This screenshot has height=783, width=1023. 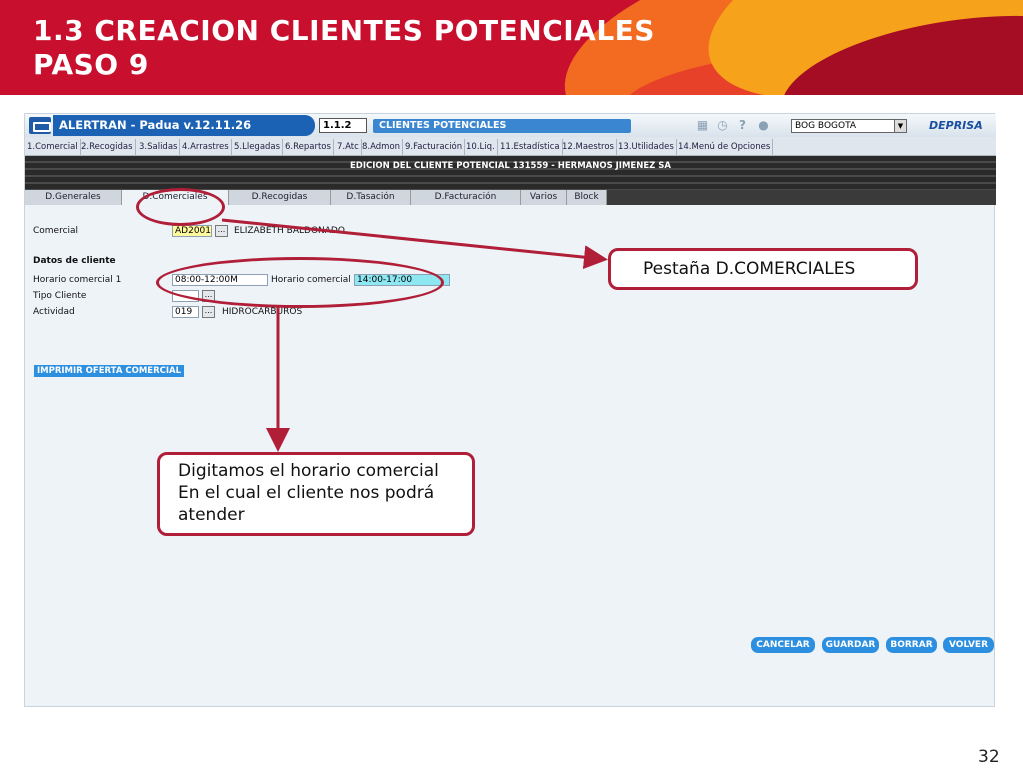 I want to click on schedule-highlight-ring, so click(x=300, y=282).